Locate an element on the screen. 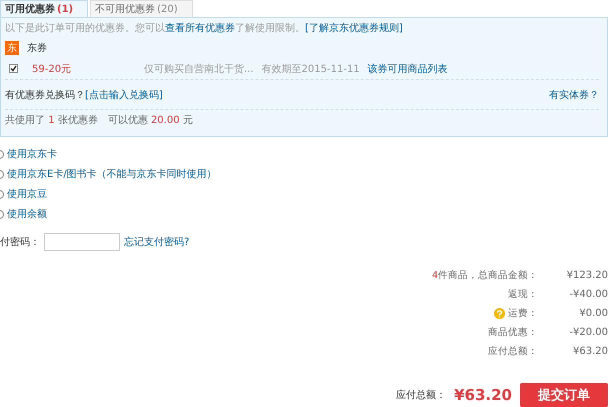 The image size is (610, 407). coupon-group-title: 东券 is located at coordinates (37, 48).